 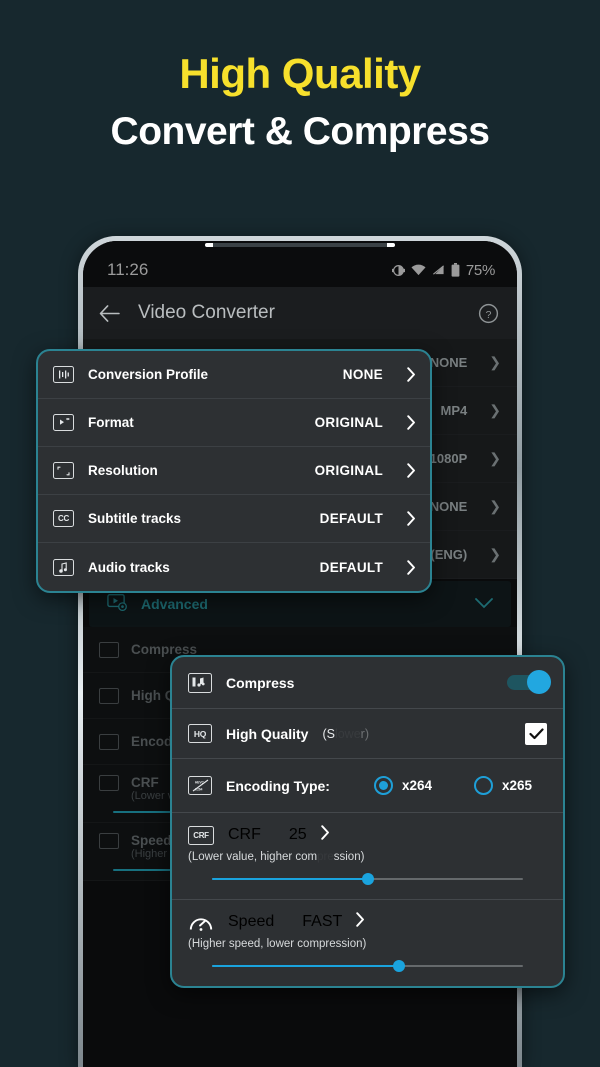 I want to click on advanced-icon, so click(x=118, y=604).